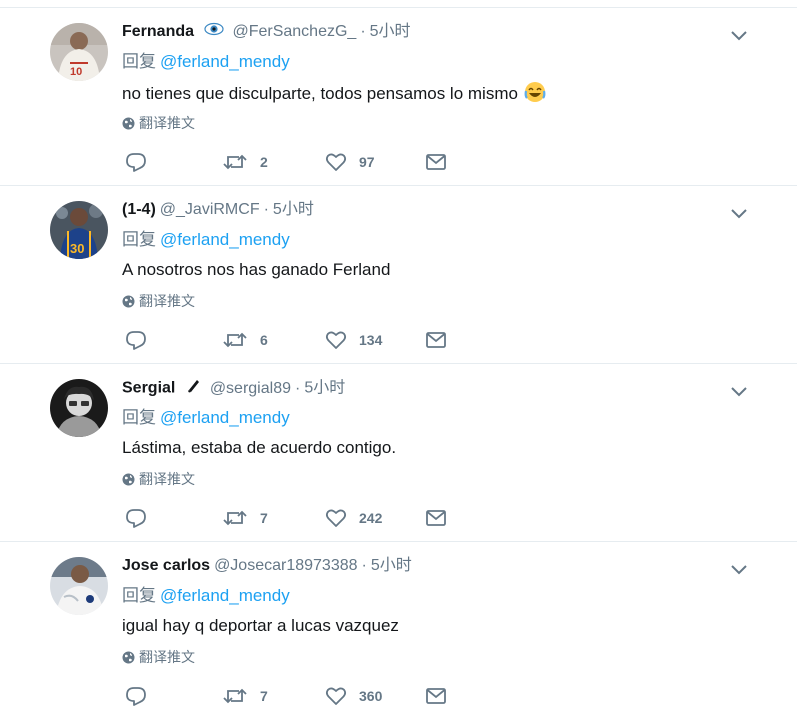 The height and width of the screenshot is (712, 797). I want to click on retweet-count: 6, so click(264, 340).